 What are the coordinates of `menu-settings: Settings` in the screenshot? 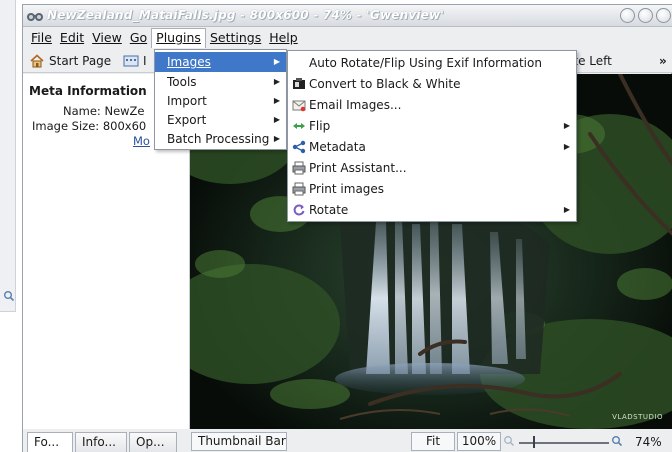 It's located at (235, 38).